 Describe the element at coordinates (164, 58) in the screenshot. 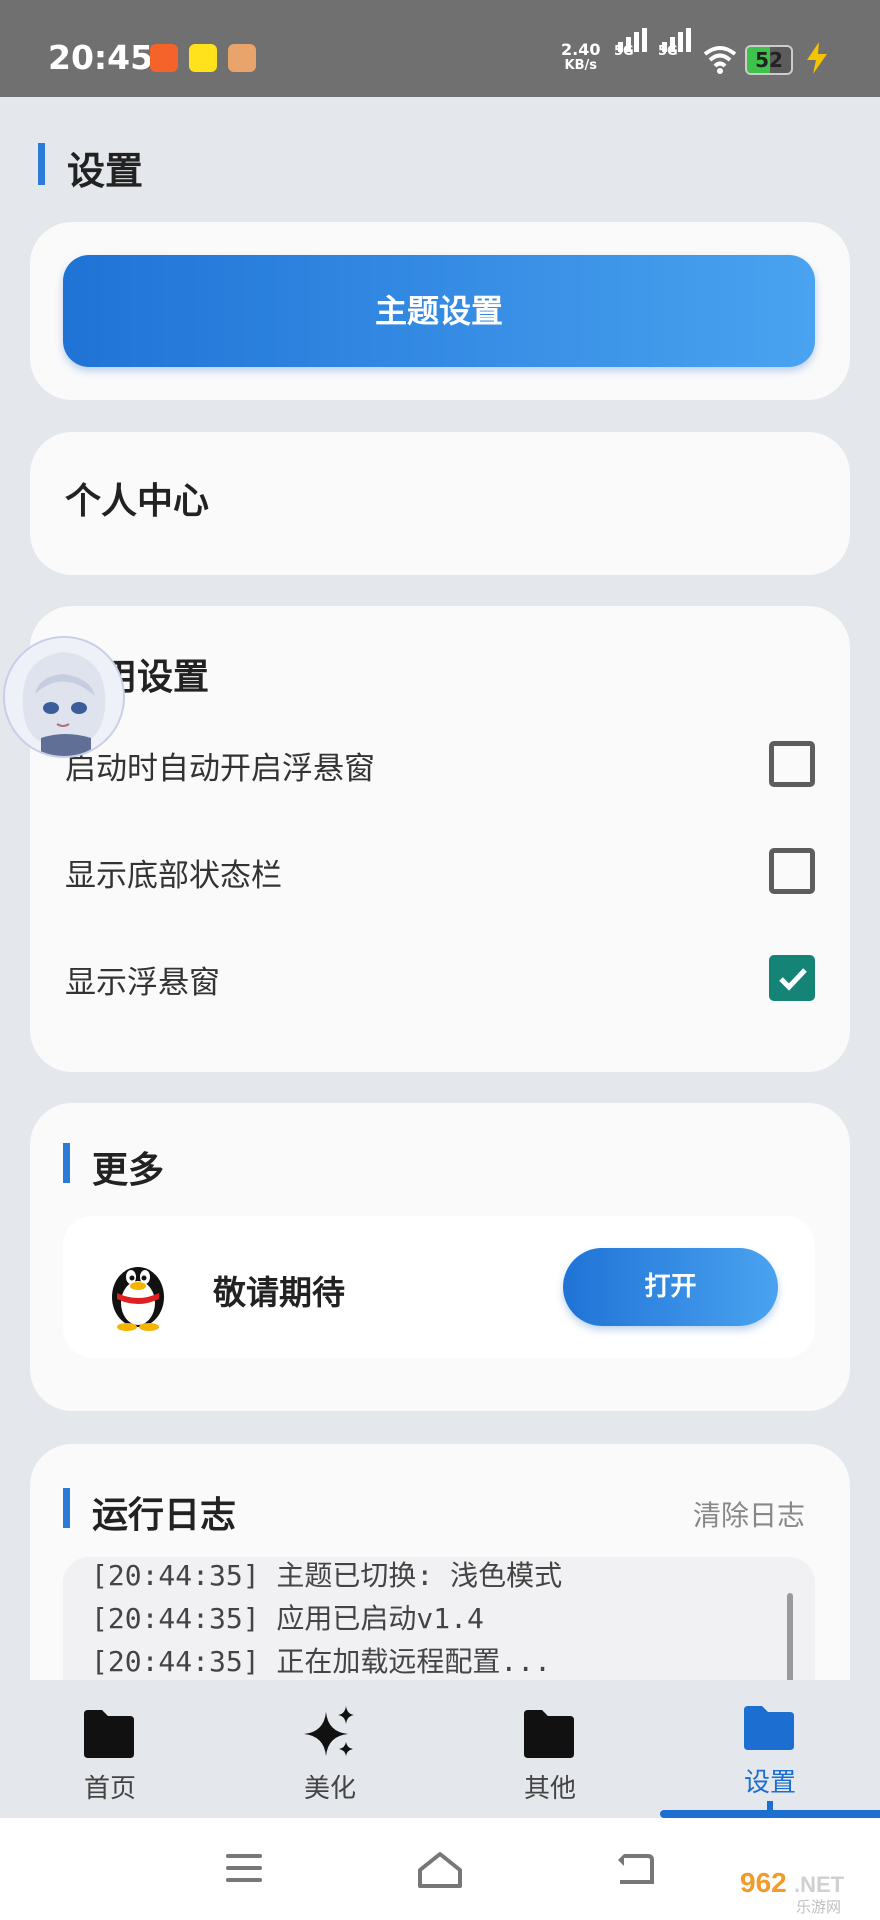

I see `taobao-icon` at that location.